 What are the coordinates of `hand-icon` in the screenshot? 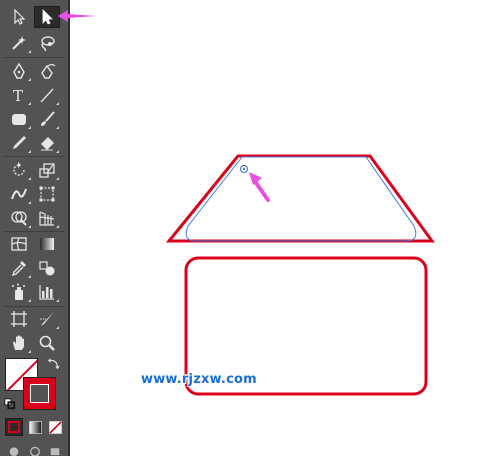 It's located at (18, 342).